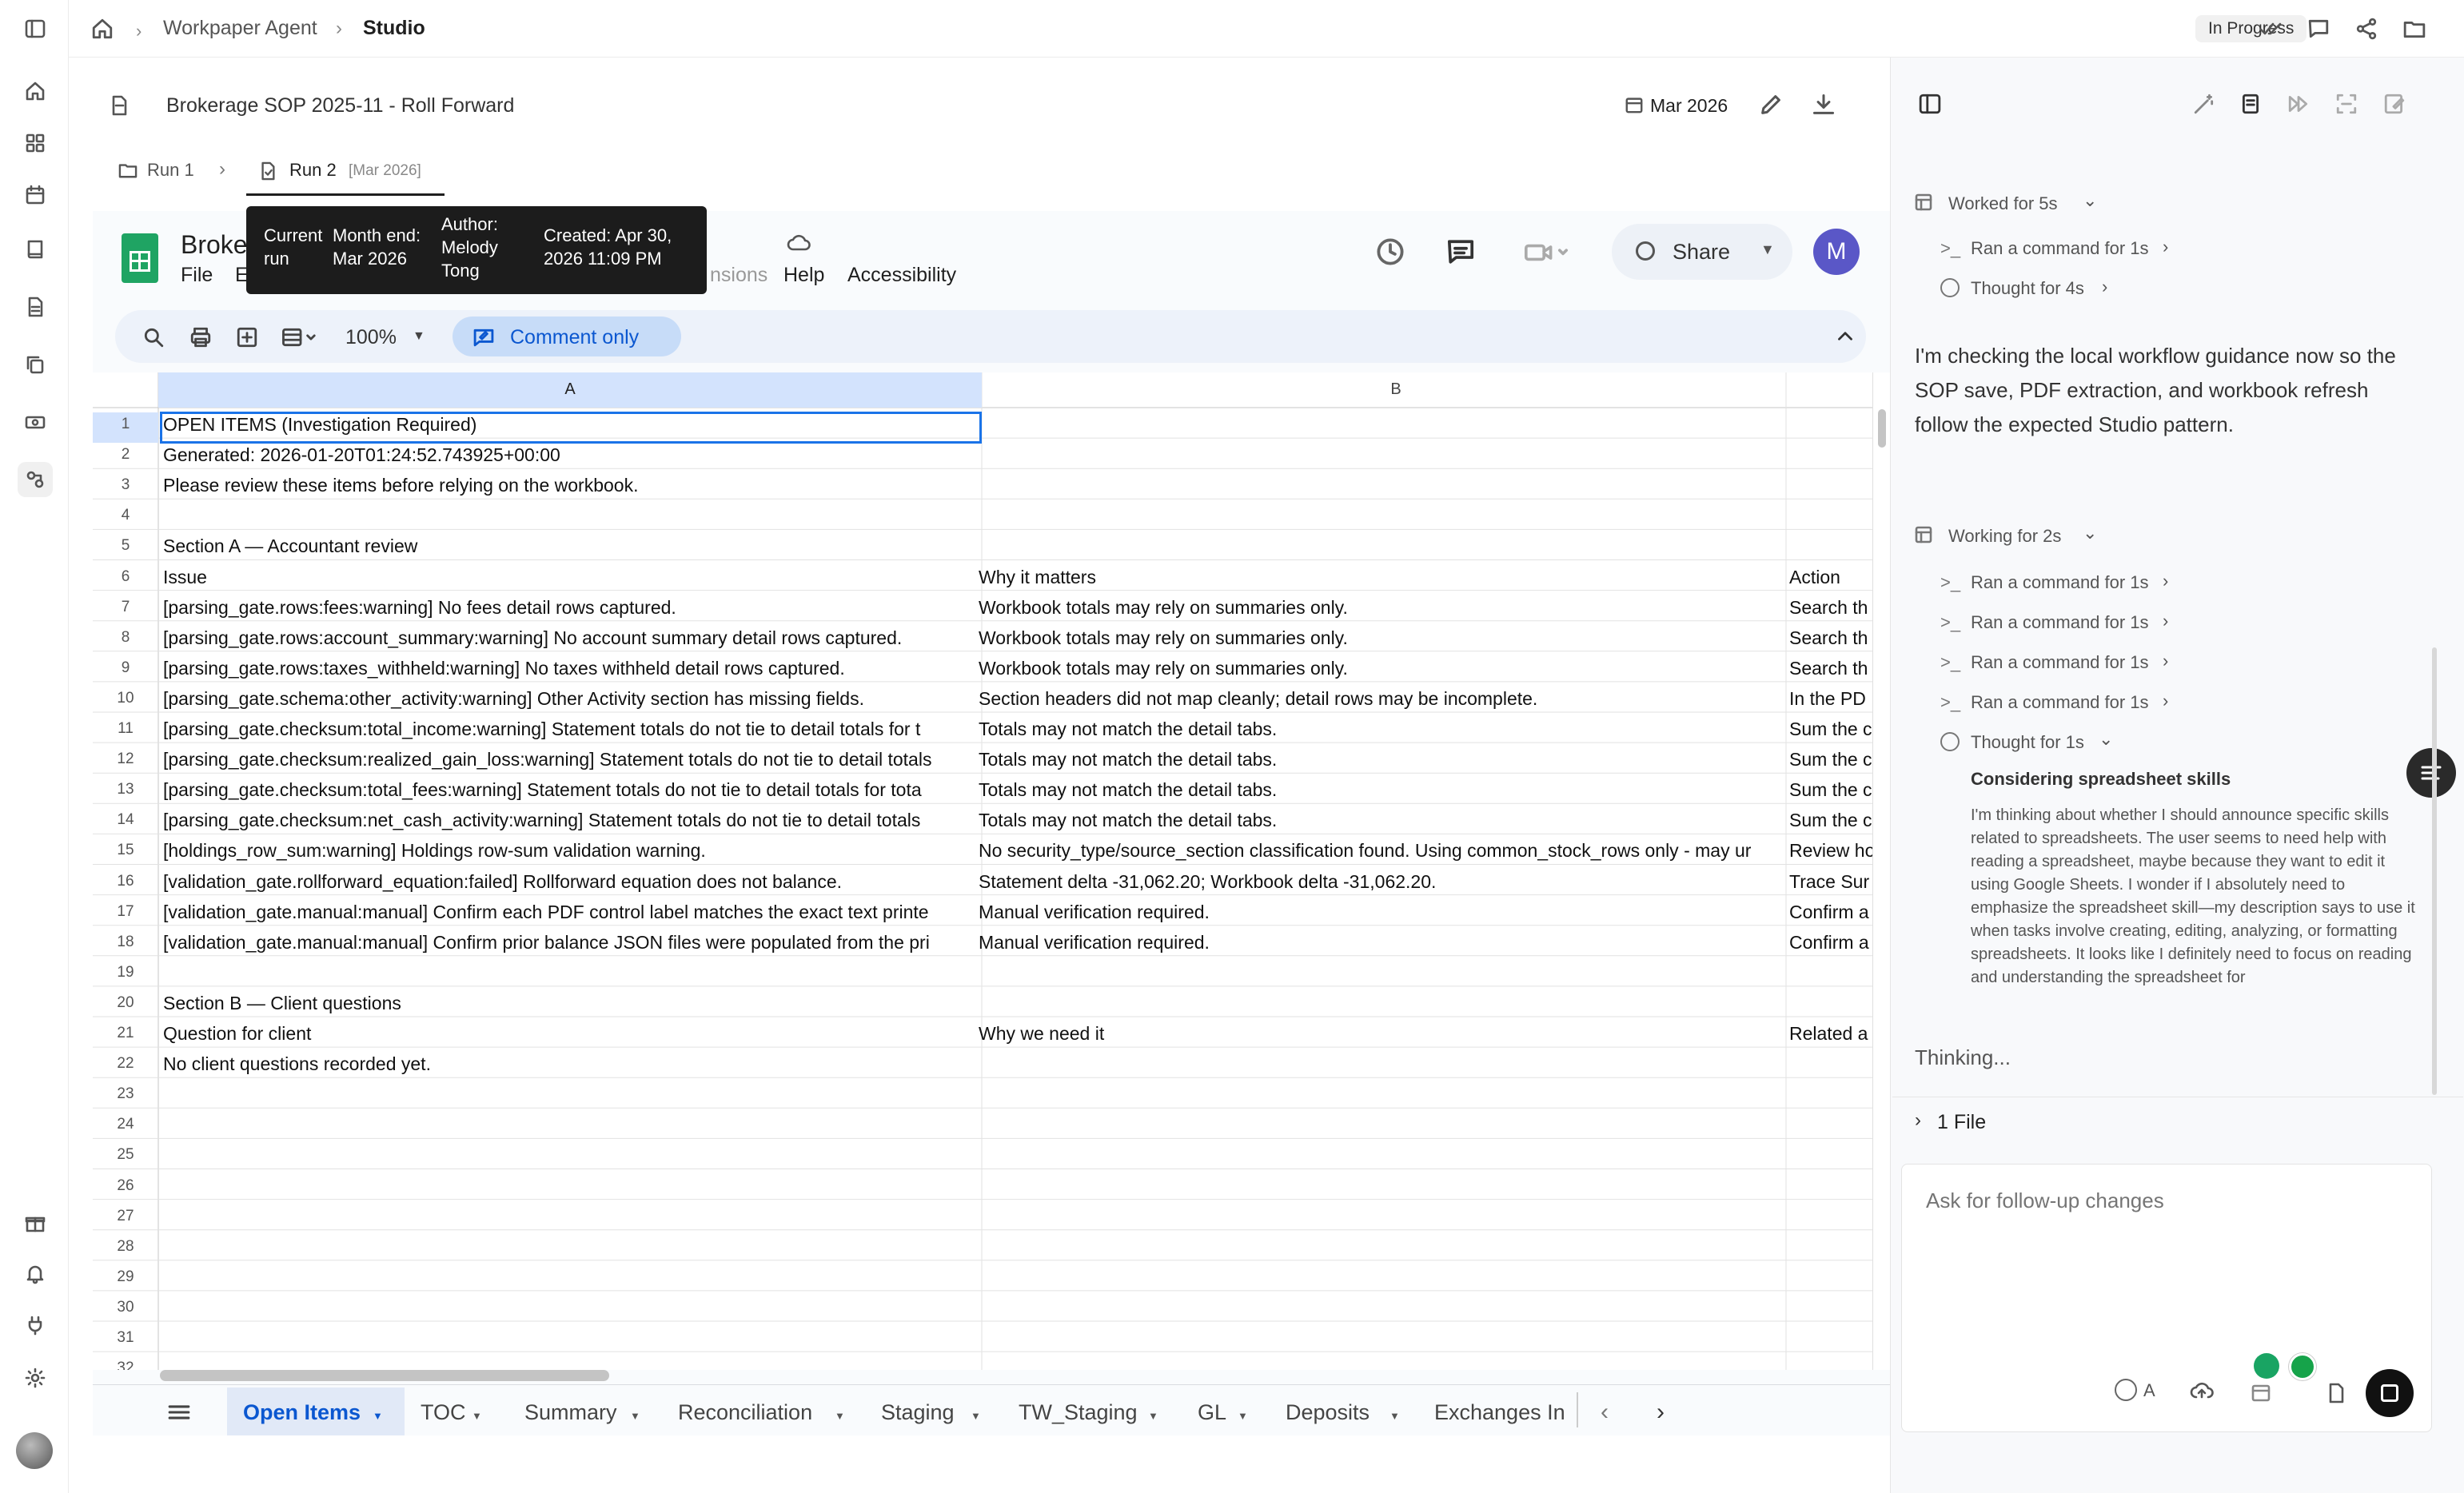  What do you see at coordinates (2060, 622) in the screenshot?
I see `step-ran-command: Ran a command for 1s` at bounding box center [2060, 622].